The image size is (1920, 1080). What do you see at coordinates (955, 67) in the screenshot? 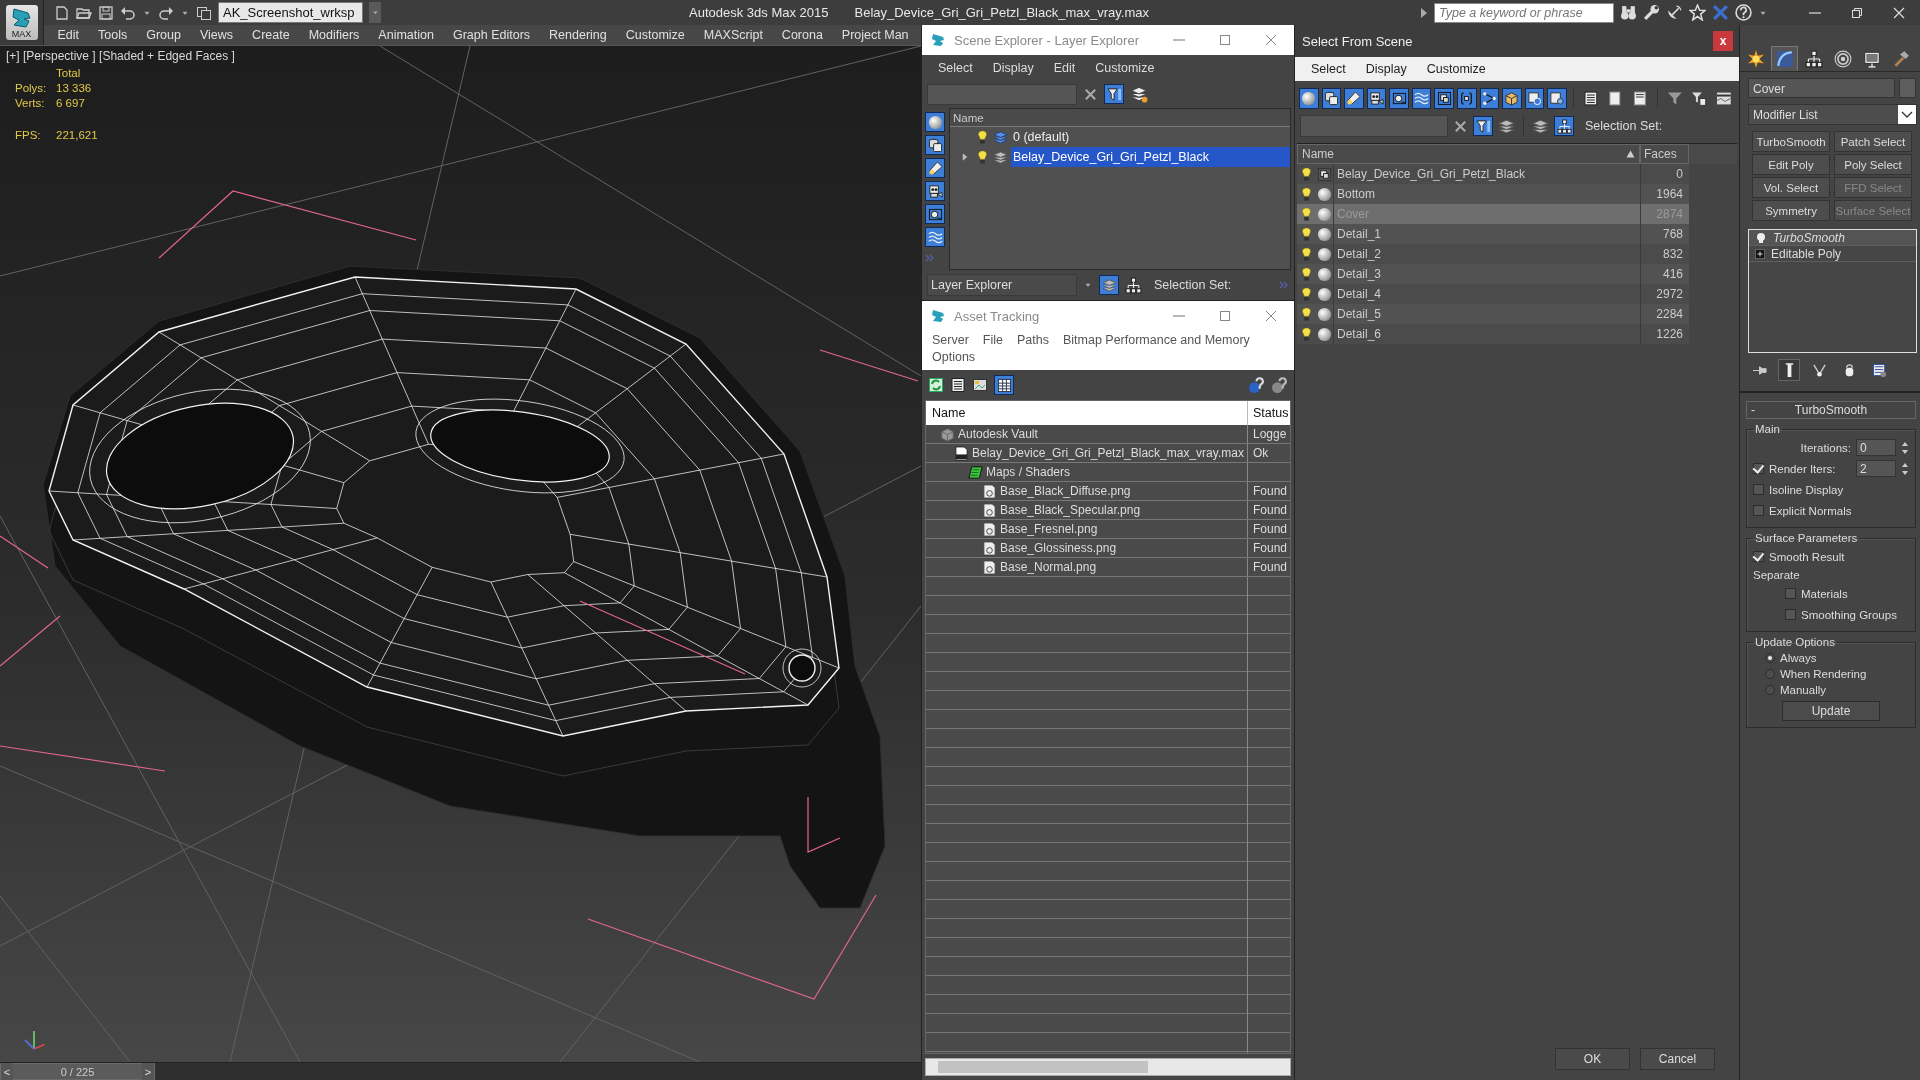
I see `menu-item: Select` at bounding box center [955, 67].